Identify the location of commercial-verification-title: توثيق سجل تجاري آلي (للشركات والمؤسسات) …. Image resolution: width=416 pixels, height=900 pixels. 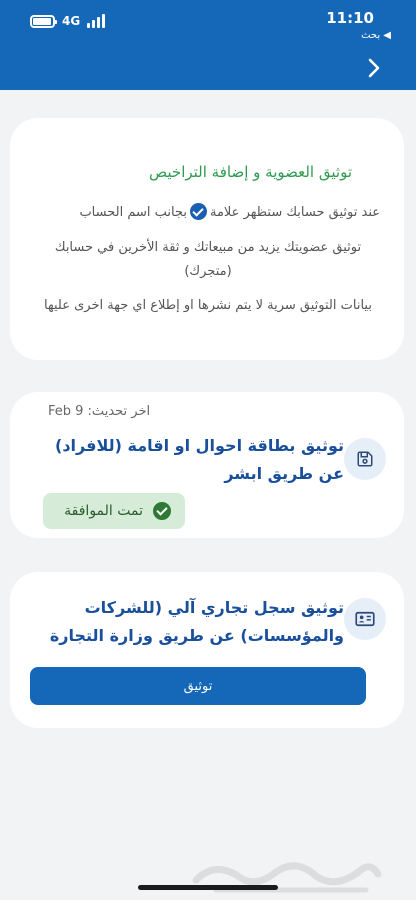
(196, 621).